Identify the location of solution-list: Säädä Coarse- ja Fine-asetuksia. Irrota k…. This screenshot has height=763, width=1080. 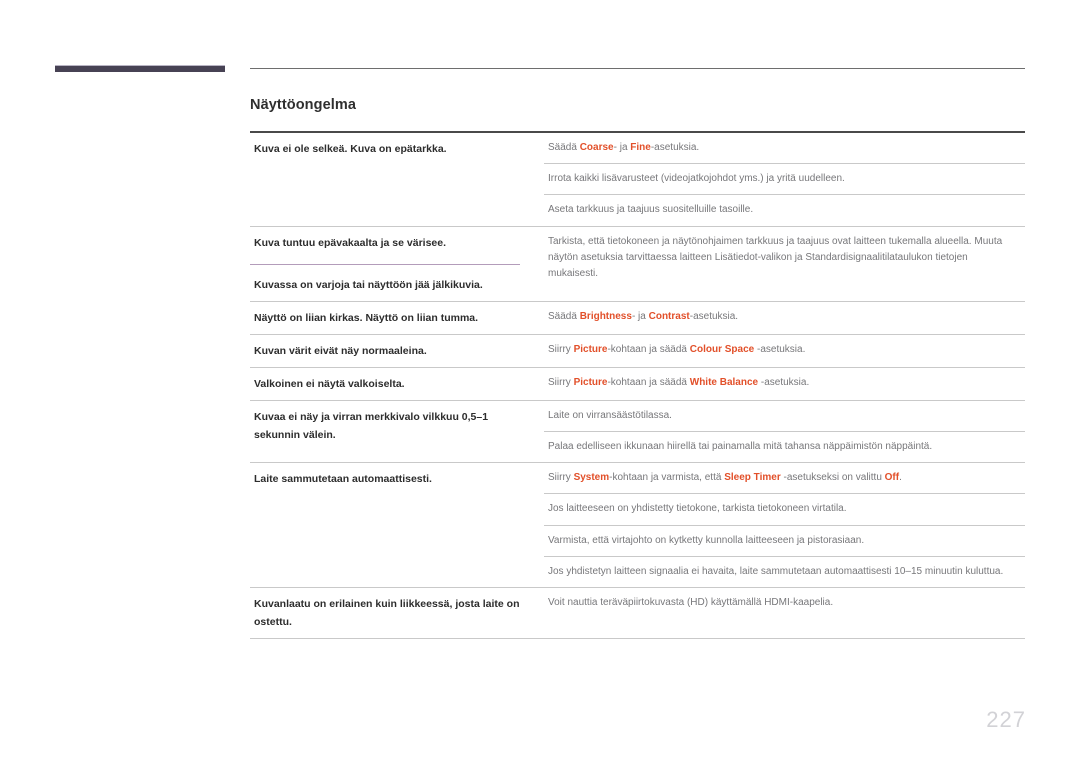
(784, 179).